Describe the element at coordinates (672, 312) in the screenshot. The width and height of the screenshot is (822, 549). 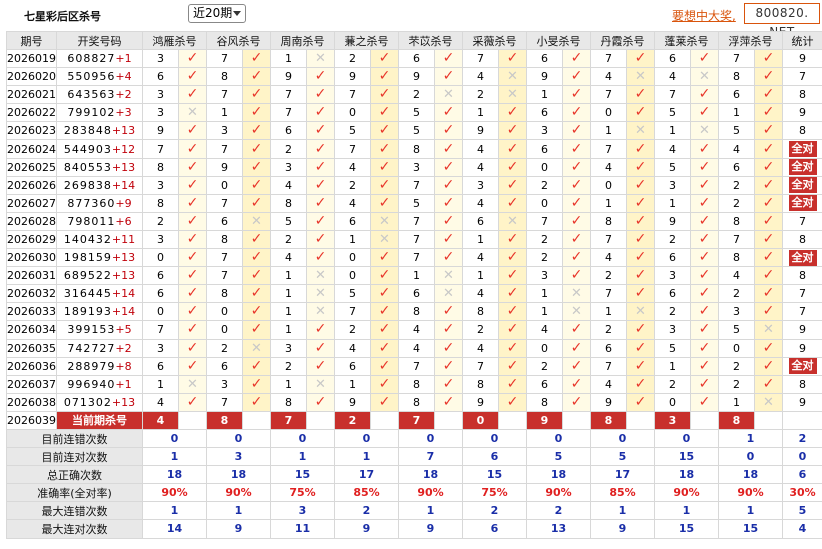
I see `kill-number-cell: 2` at that location.